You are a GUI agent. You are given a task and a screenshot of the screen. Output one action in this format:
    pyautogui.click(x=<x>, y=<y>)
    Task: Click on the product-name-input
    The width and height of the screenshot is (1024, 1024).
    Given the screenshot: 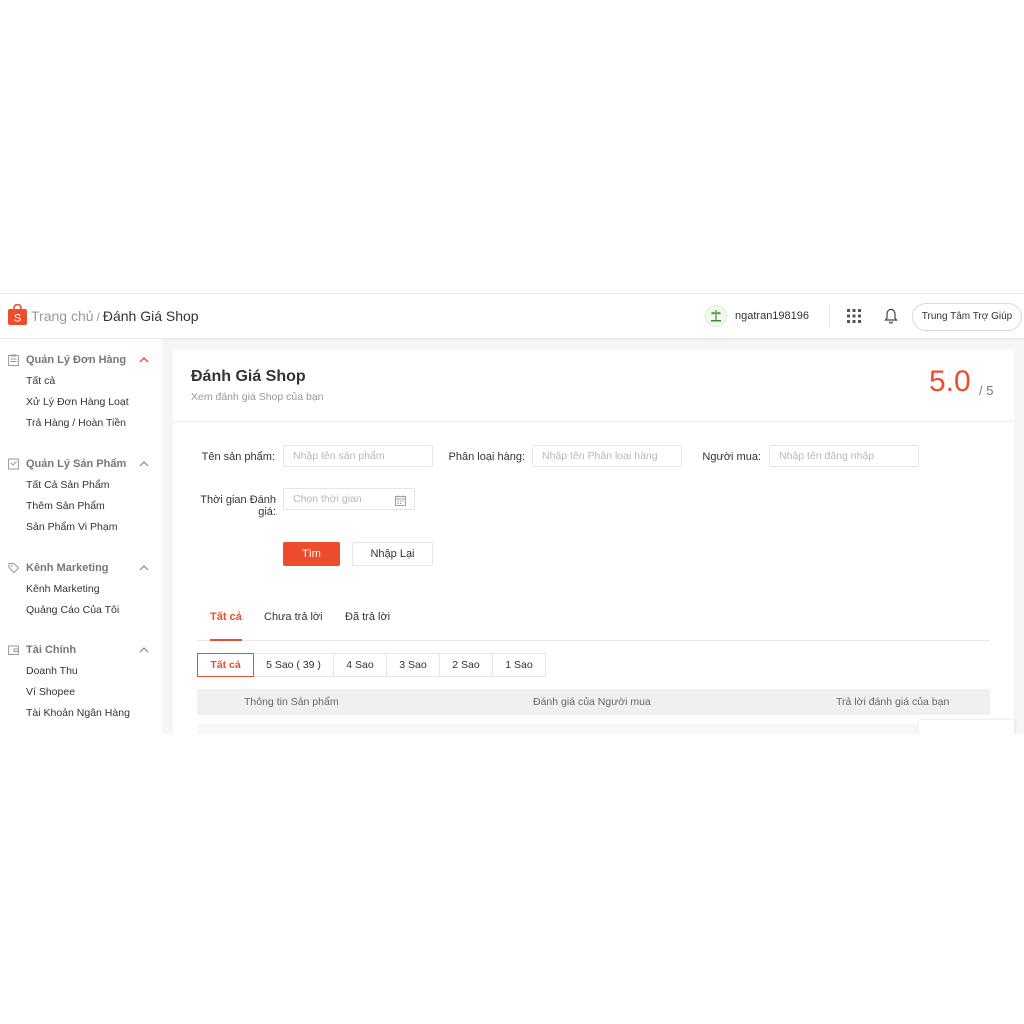 What is the action you would take?
    pyautogui.click(x=358, y=456)
    